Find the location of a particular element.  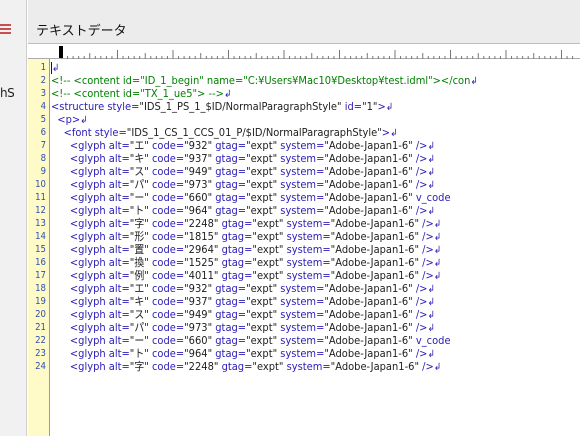

line-number: 22 is located at coordinates (40, 340).